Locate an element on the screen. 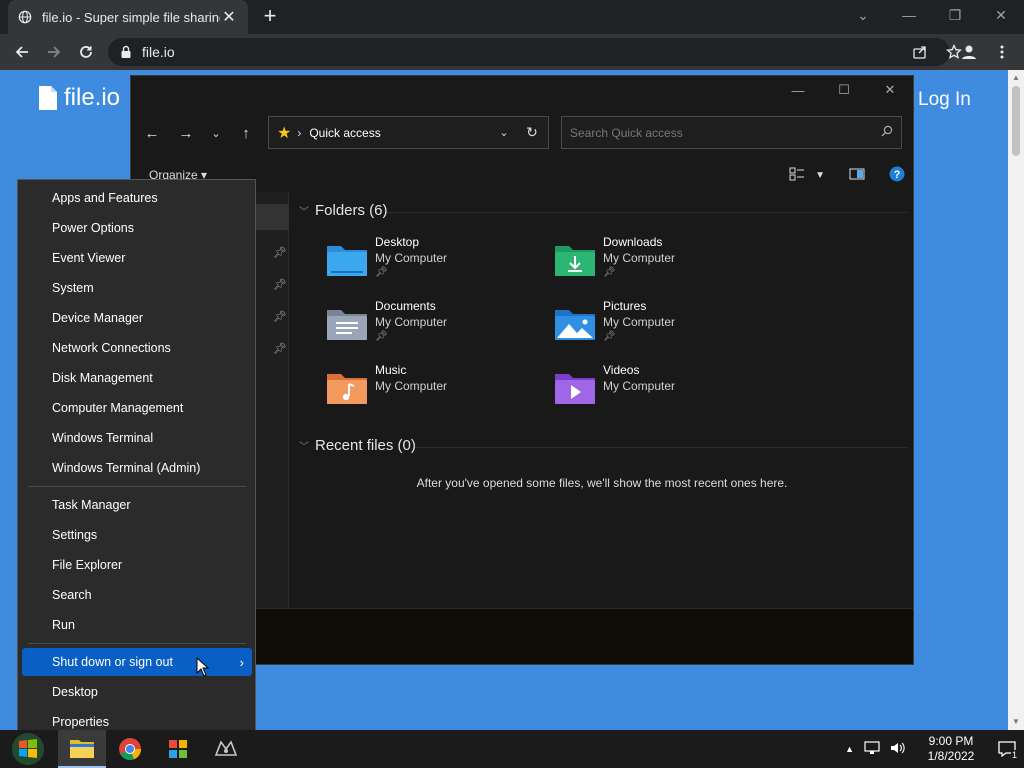  explorer-forward-button: → is located at coordinates (186, 133).